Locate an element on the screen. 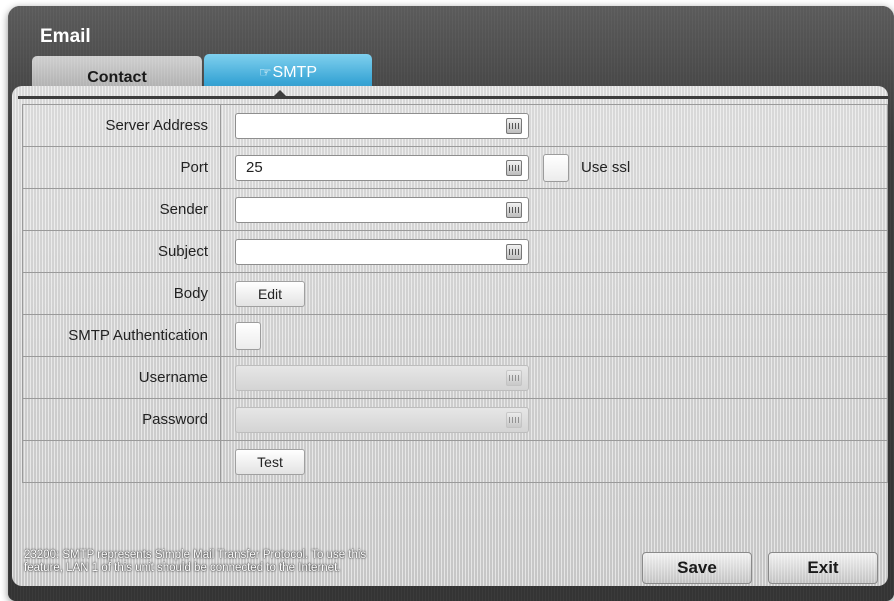 This screenshot has width=894, height=601. save-button: Save is located at coordinates (697, 568).